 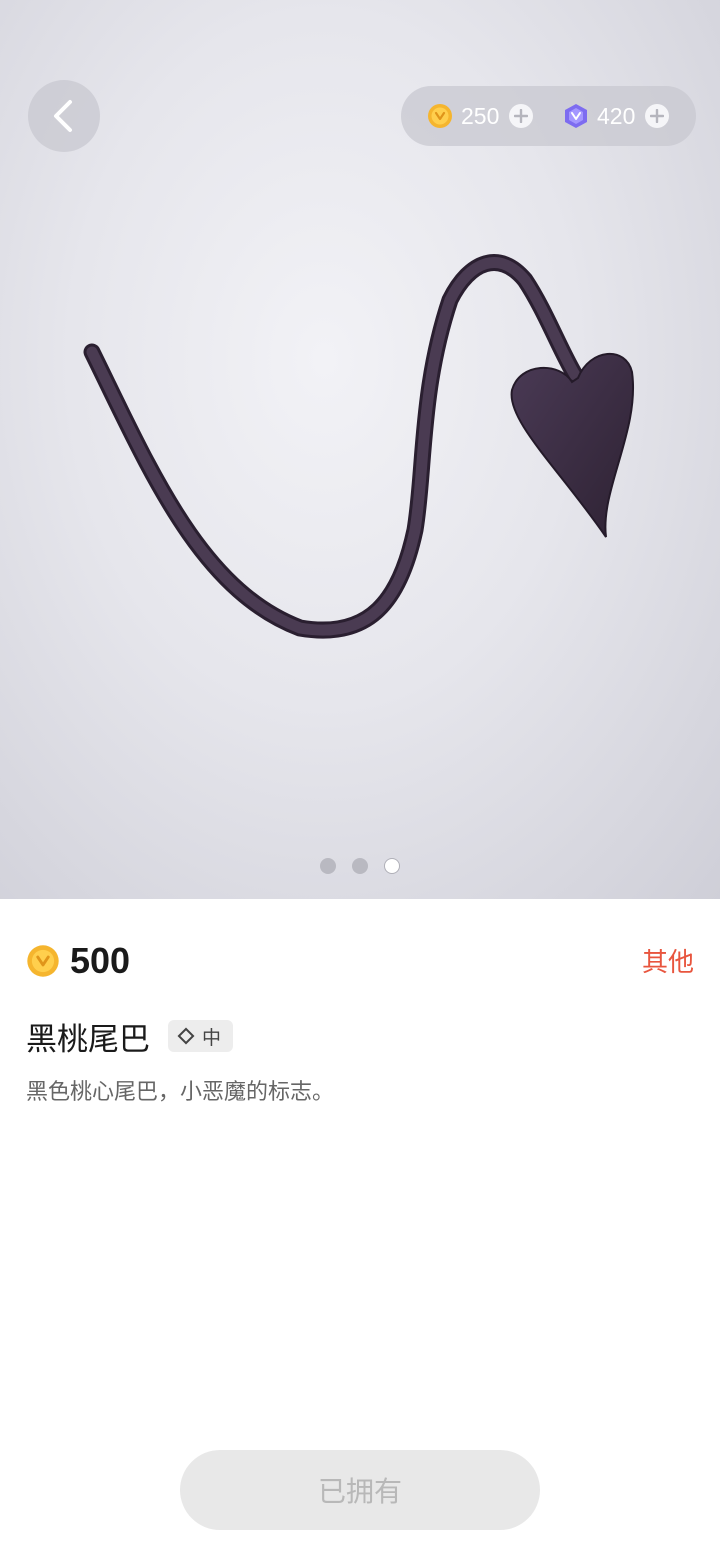 I want to click on diamond-icon, so click(x=186, y=1036).